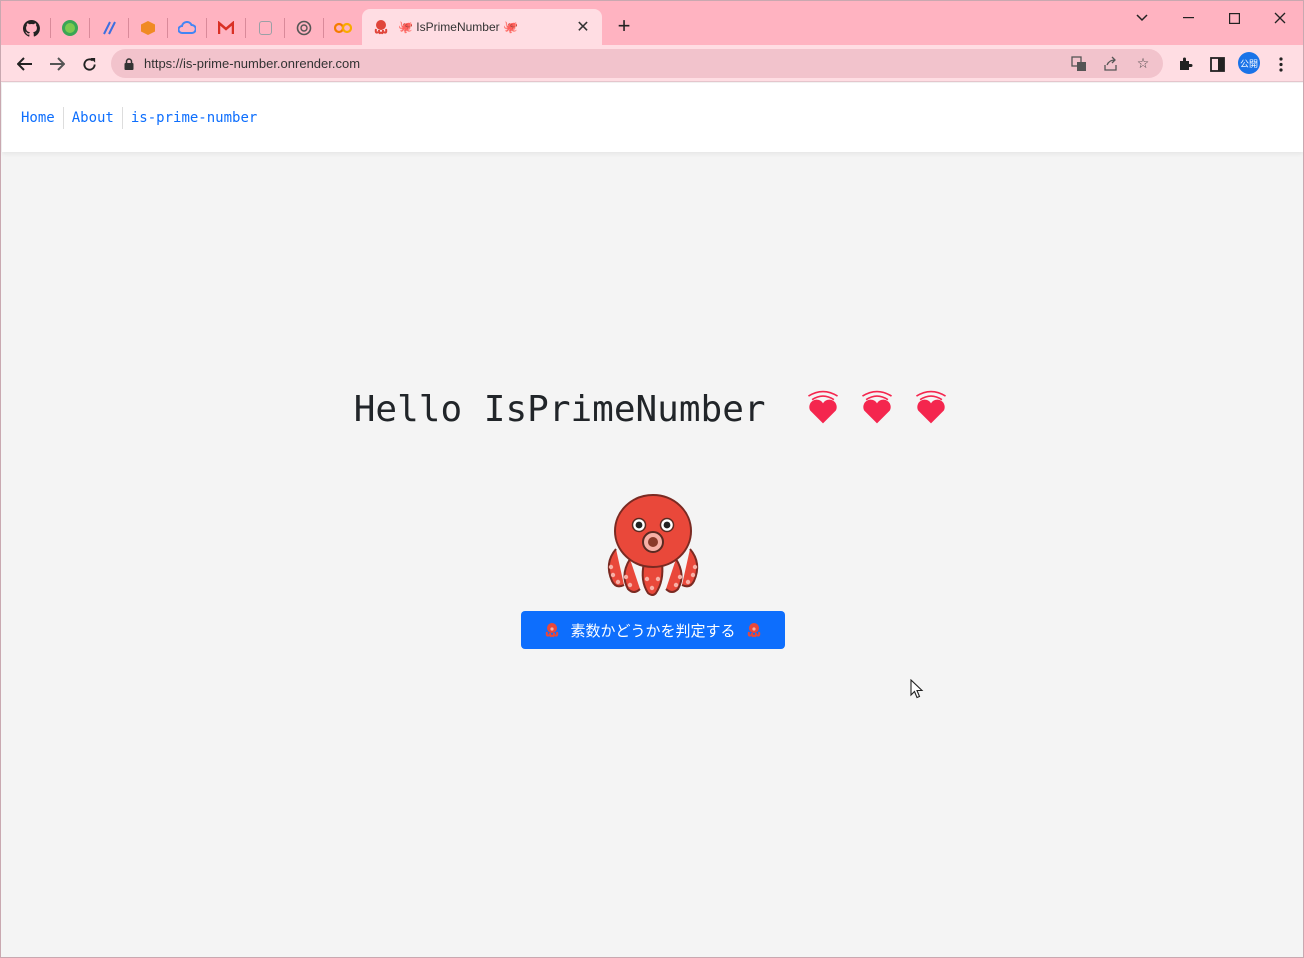  Describe the element at coordinates (917, 689) in the screenshot. I see `mouse-cursor-icon` at that location.